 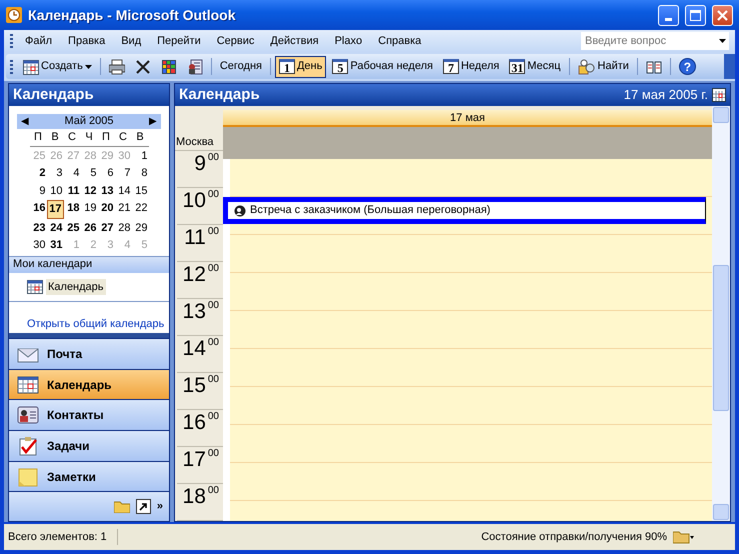 What do you see at coordinates (89, 353) in the screenshot?
I see `navigation-button: Почта` at bounding box center [89, 353].